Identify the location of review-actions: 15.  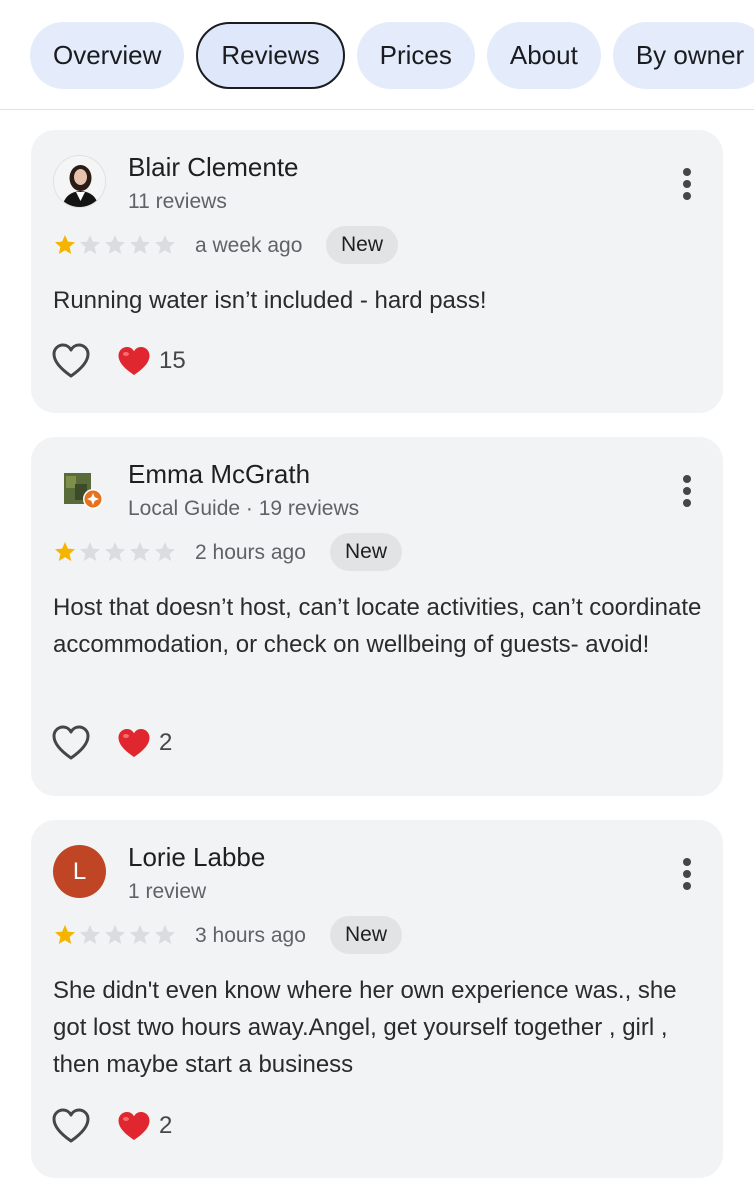
(118, 361).